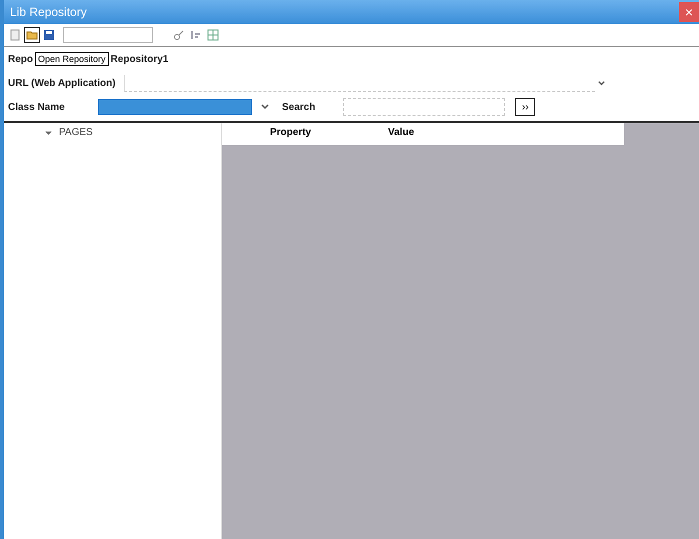 The width and height of the screenshot is (699, 539). What do you see at coordinates (32, 35) in the screenshot?
I see `folder-icon` at bounding box center [32, 35].